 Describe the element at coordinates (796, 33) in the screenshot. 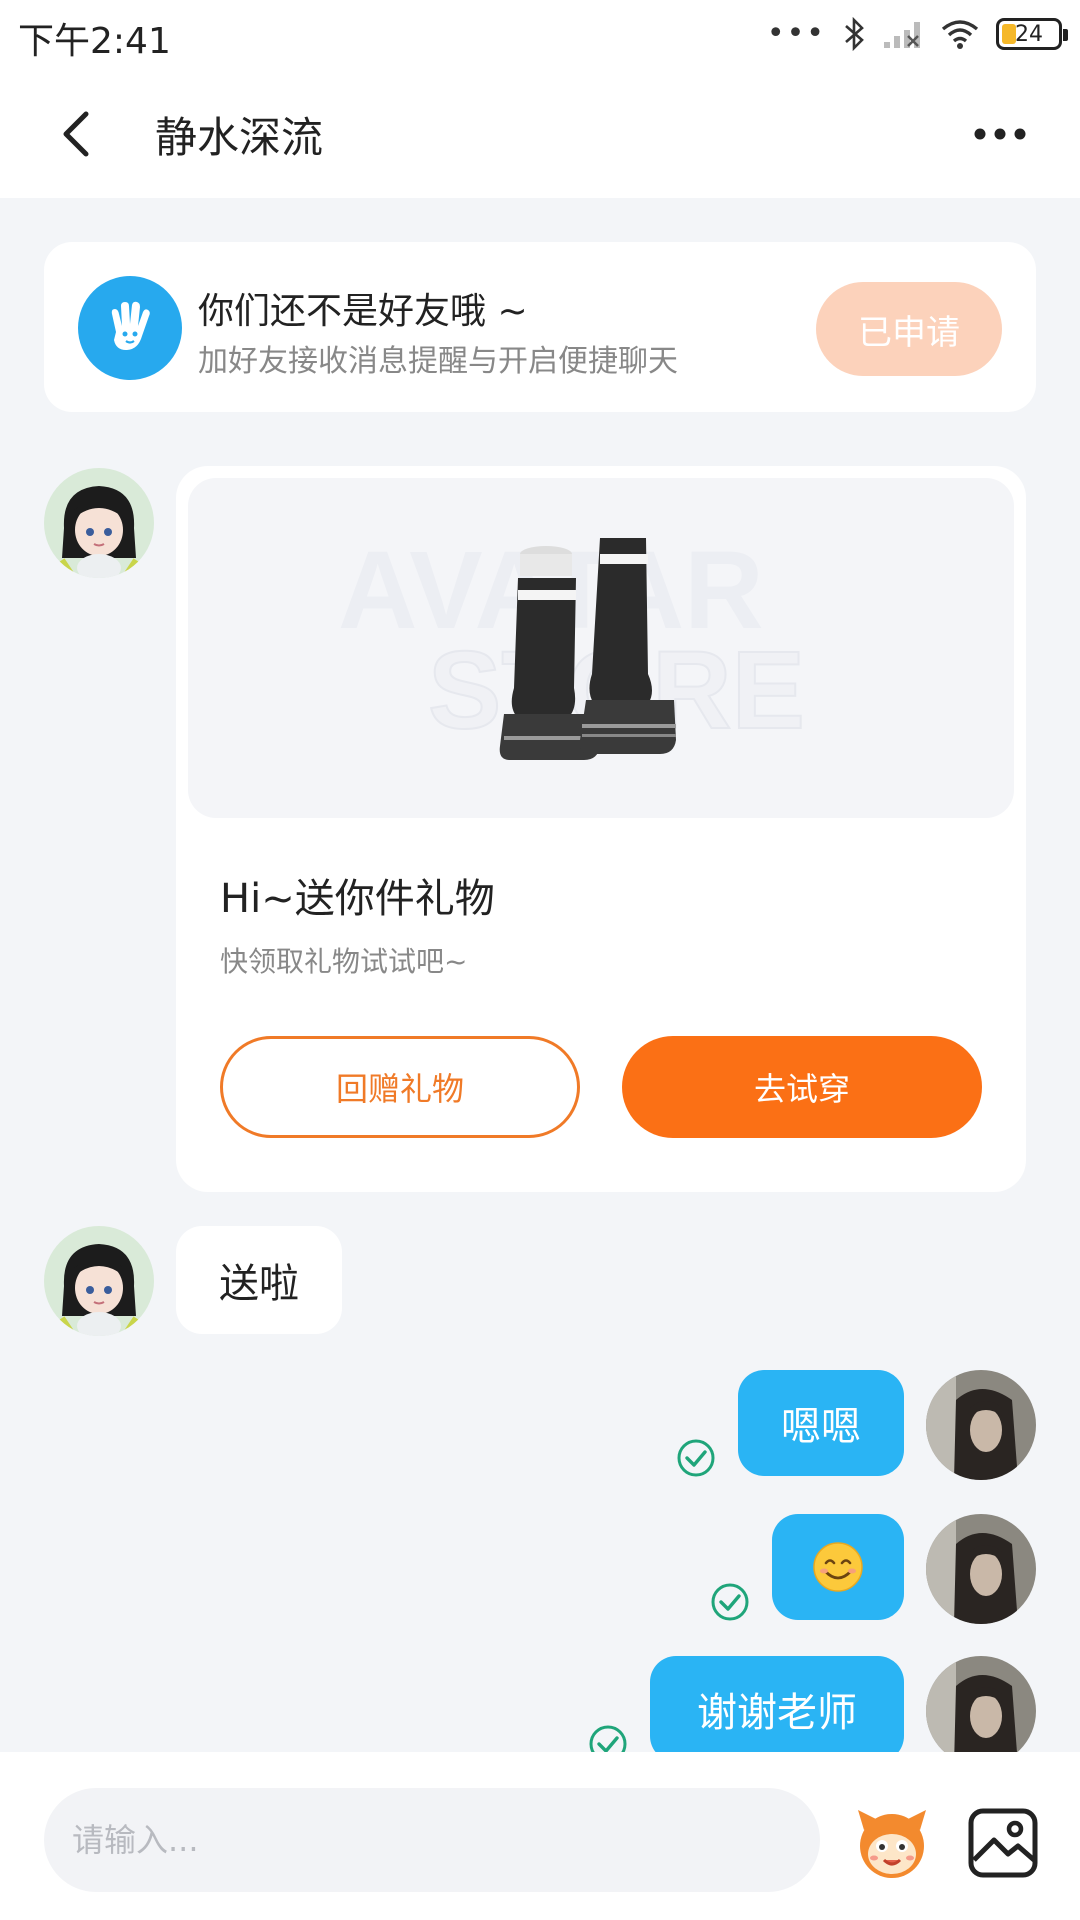

I see `more-dots-icon: •••` at that location.